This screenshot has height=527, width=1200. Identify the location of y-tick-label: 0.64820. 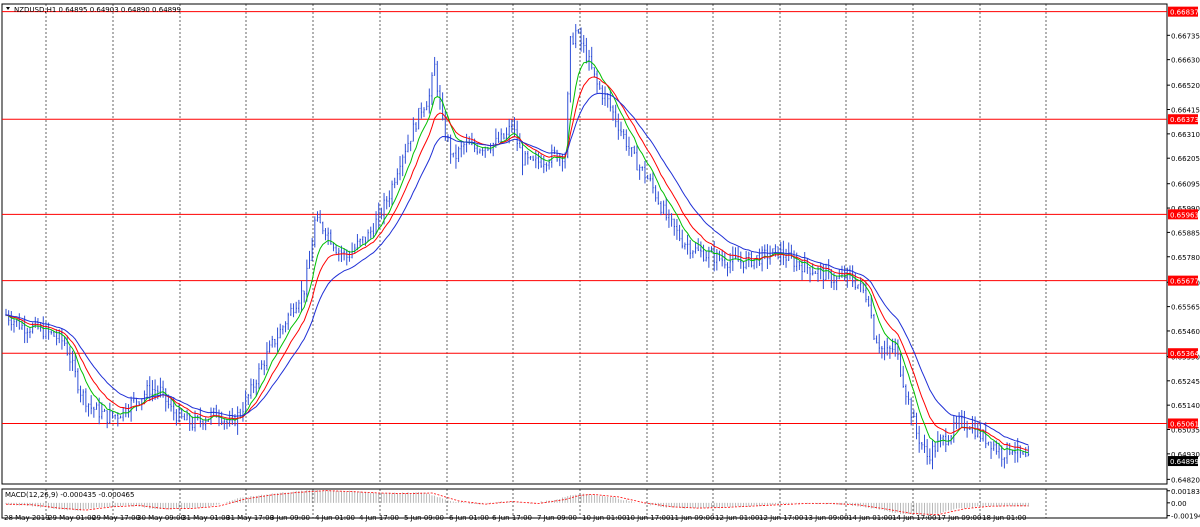
(1185, 480).